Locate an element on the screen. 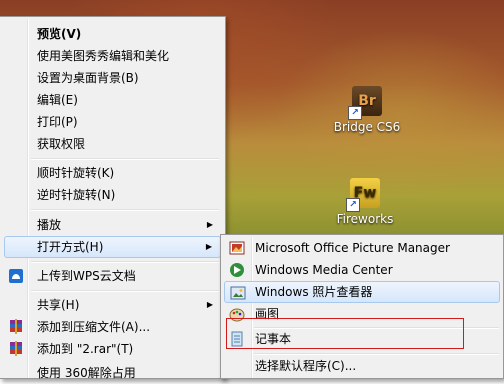  desktop-shortcut-bridge: Br ↗ Bridge CS6 is located at coordinates (367, 110).